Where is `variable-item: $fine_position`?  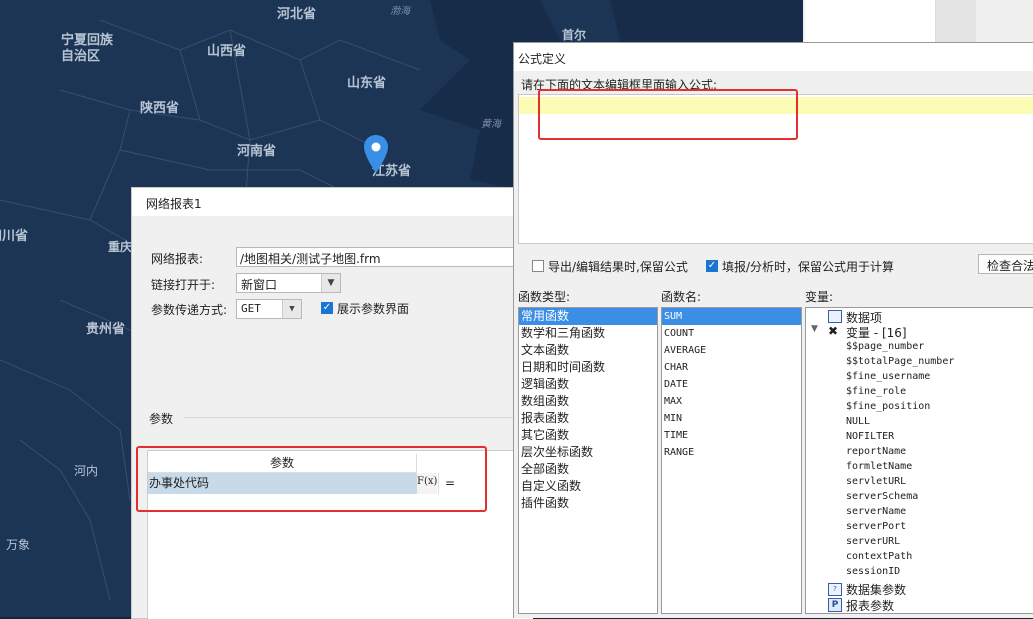 variable-item: $fine_position is located at coordinates (888, 406).